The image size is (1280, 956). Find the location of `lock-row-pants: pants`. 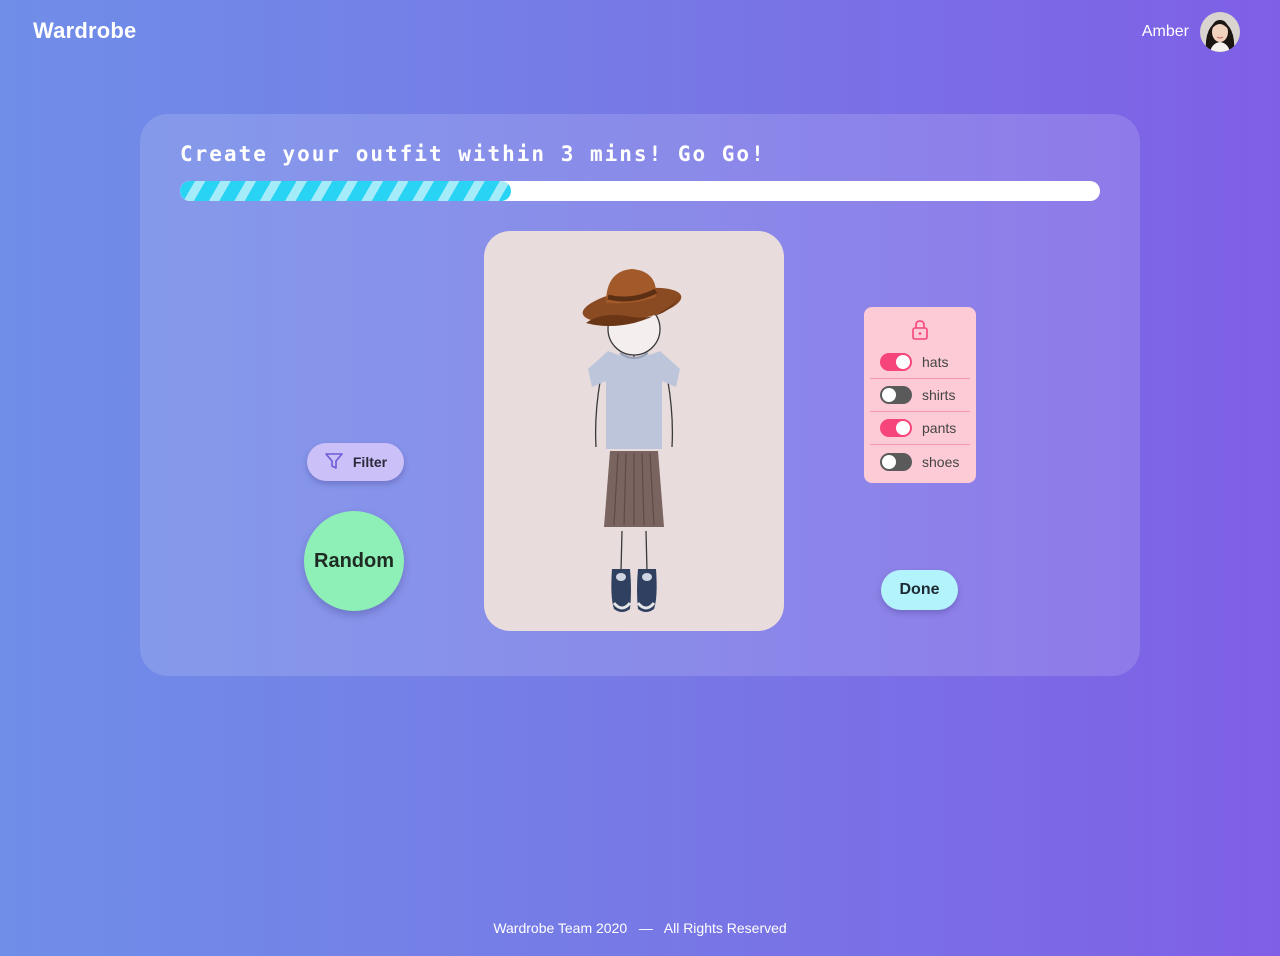

lock-row-pants: pants is located at coordinates (920, 428).